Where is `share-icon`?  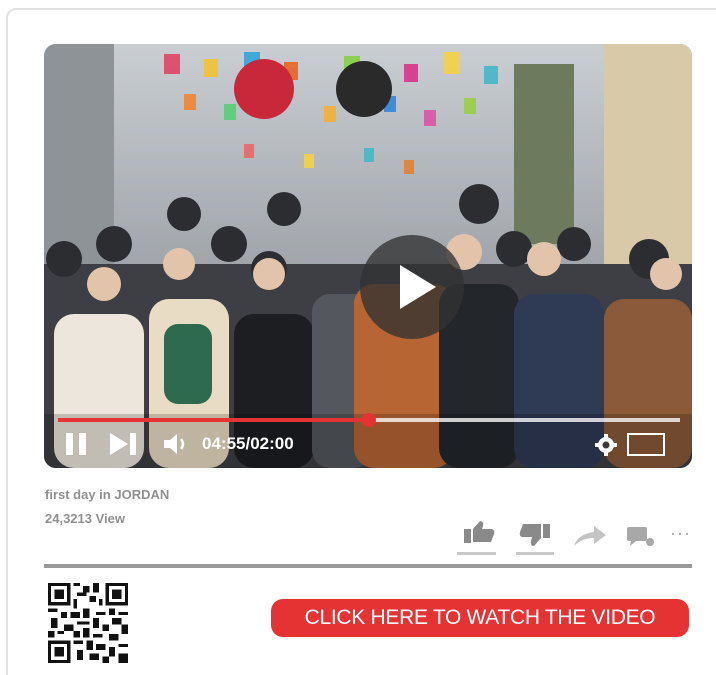
share-icon is located at coordinates (590, 536).